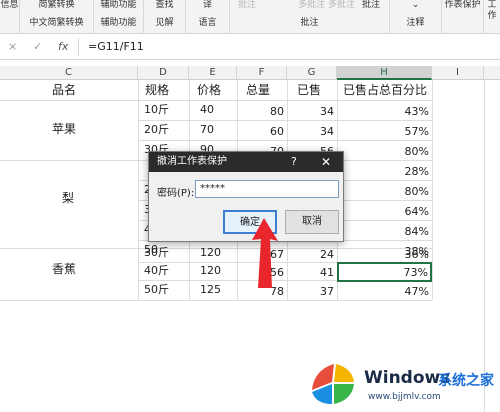  Describe the element at coordinates (207, 130) in the screenshot. I see `cell-price: 70` at that location.